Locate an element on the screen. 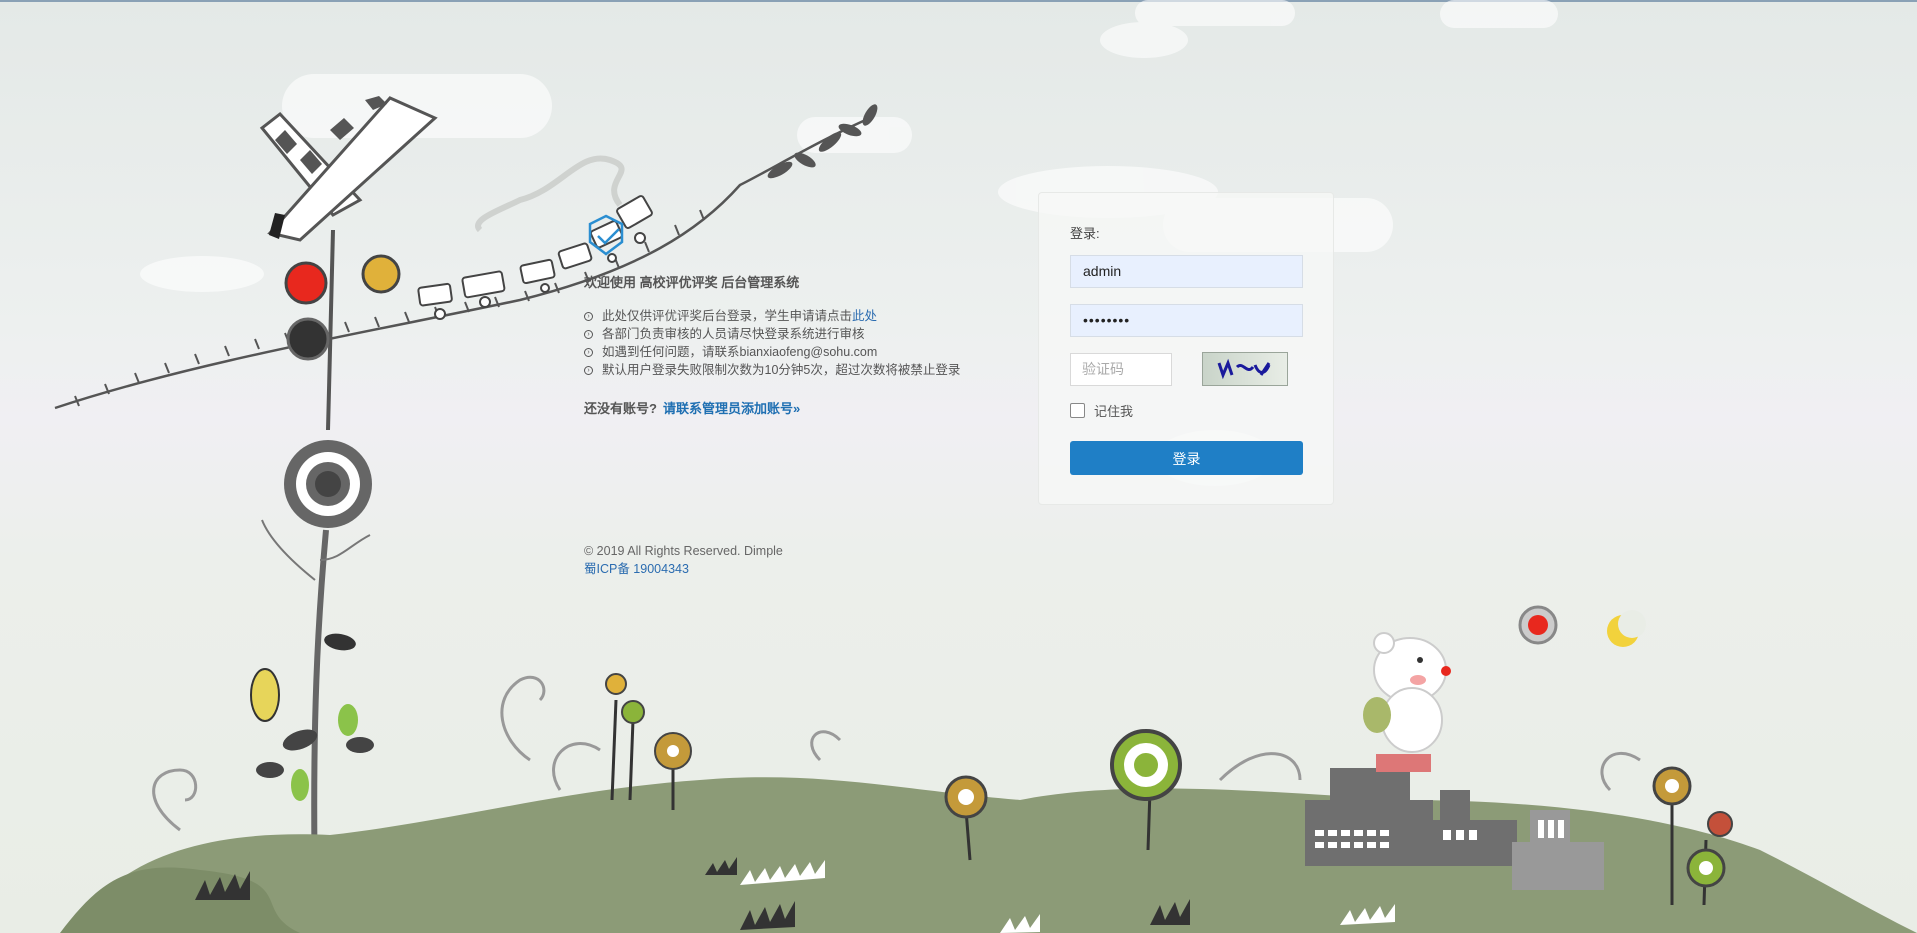 The image size is (1917, 933). login-button: 登录 is located at coordinates (1186, 458).